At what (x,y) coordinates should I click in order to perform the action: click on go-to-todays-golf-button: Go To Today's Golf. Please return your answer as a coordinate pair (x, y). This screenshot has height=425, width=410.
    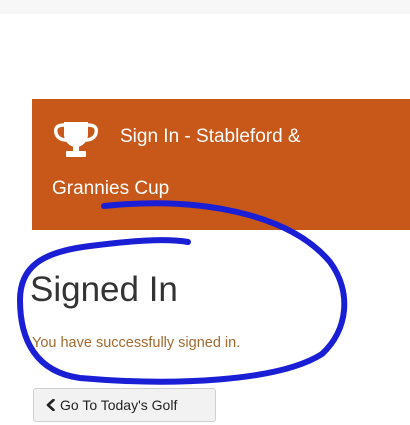
    Looking at the image, I should click on (124, 405).